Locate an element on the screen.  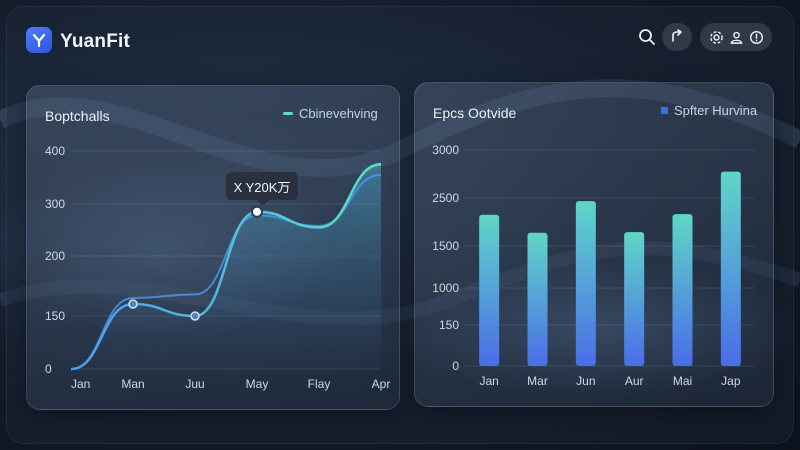
y-tick-label: 1500 is located at coordinates (445, 246).